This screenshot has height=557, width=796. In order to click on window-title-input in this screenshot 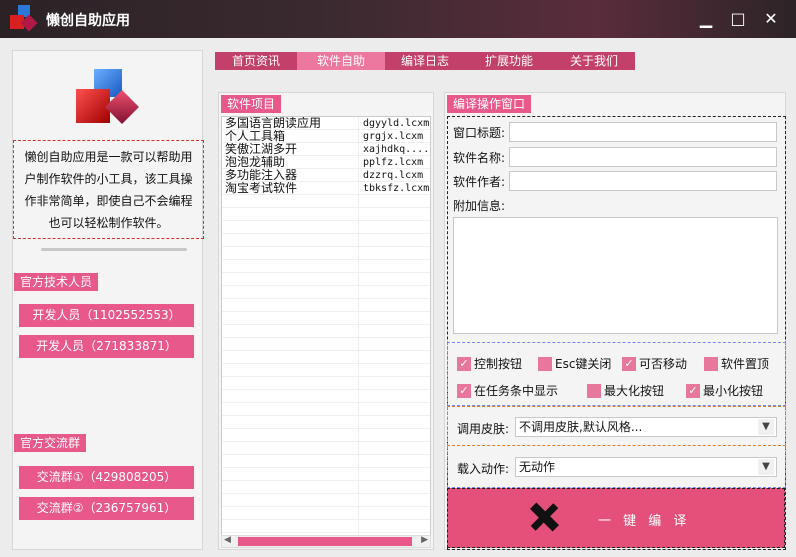, I will do `click(643, 132)`.